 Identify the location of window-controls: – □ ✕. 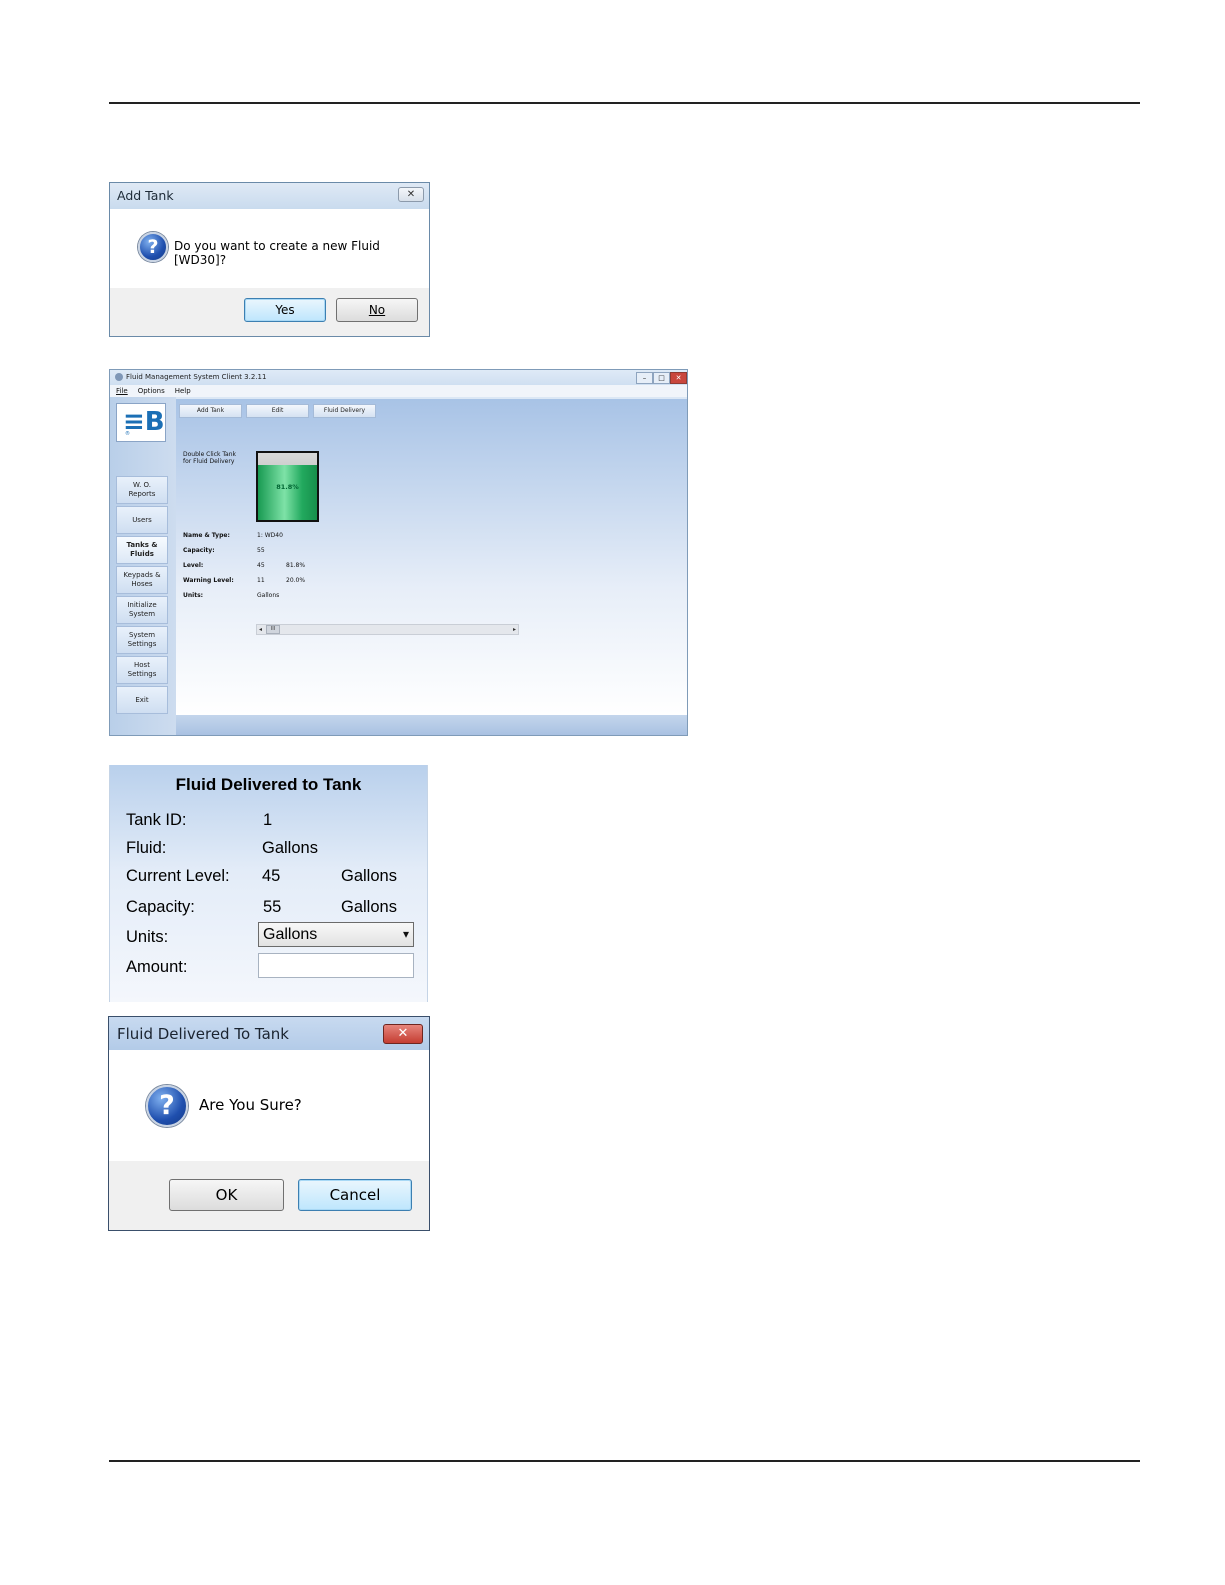
(661, 378).